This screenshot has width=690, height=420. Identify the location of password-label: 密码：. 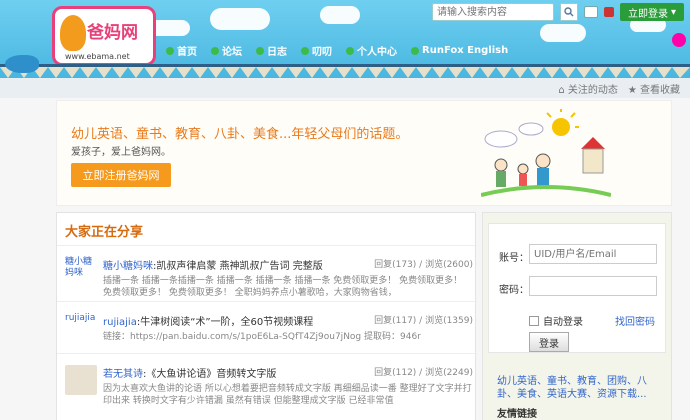
(514, 290).